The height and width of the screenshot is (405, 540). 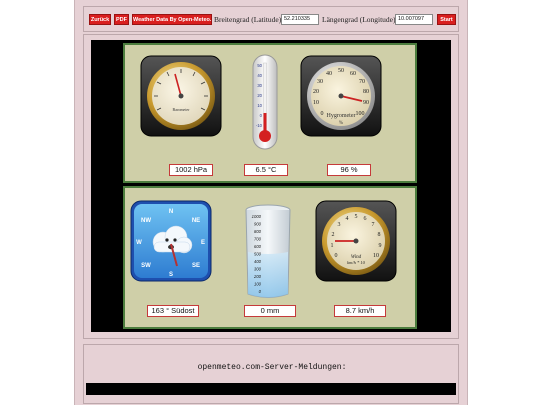 What do you see at coordinates (362, 82) in the screenshot?
I see `hygrometer-tick-70: 70` at bounding box center [362, 82].